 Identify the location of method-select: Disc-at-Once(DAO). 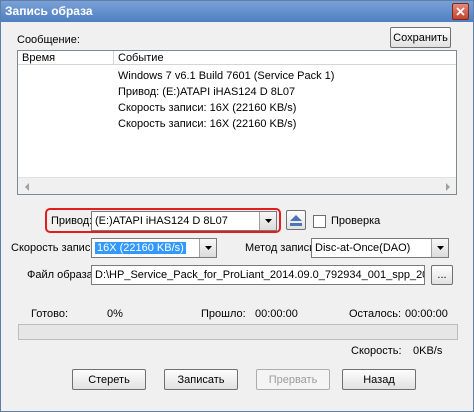
(380, 248).